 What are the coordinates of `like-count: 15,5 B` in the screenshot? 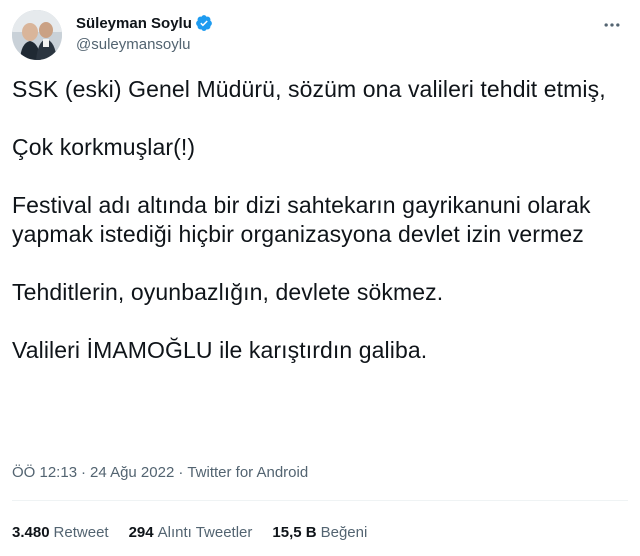 It's located at (294, 532).